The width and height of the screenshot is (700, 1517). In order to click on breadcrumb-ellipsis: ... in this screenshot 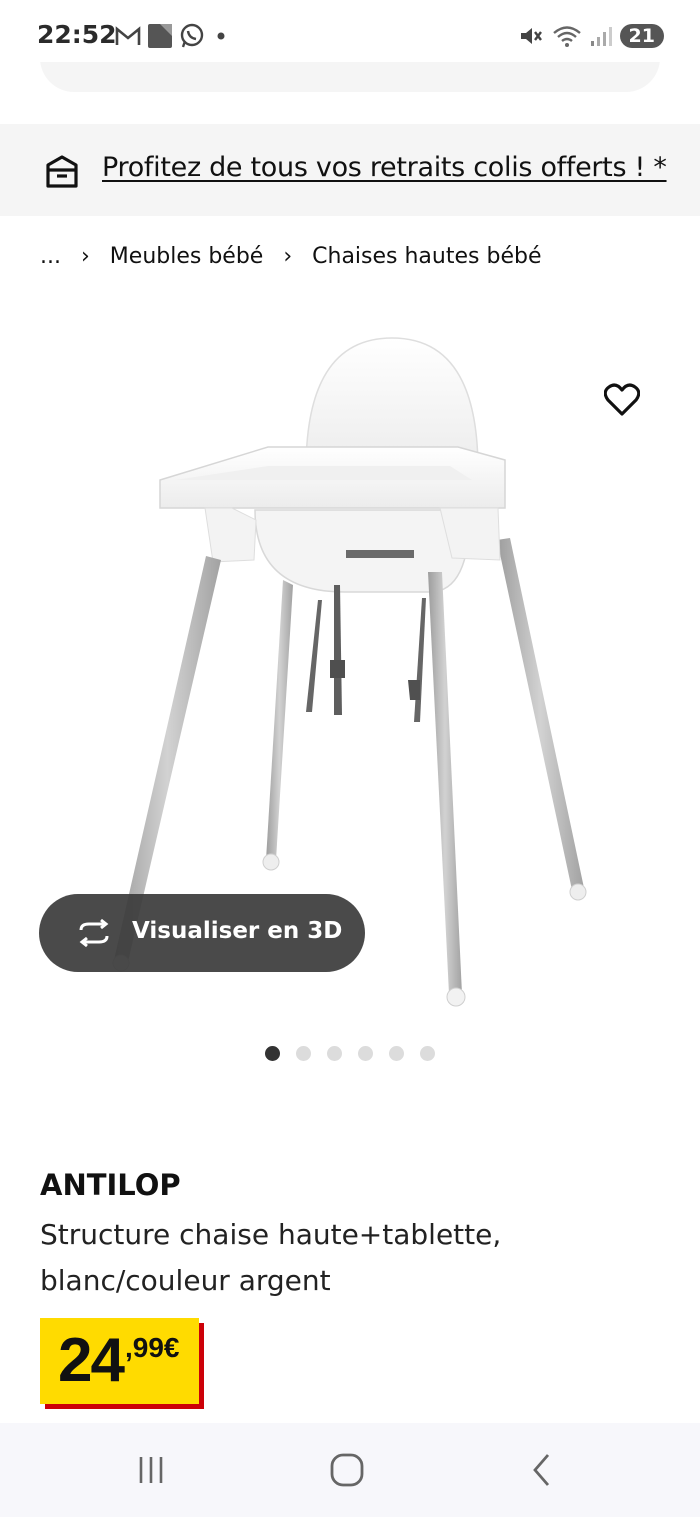, I will do `click(50, 256)`.